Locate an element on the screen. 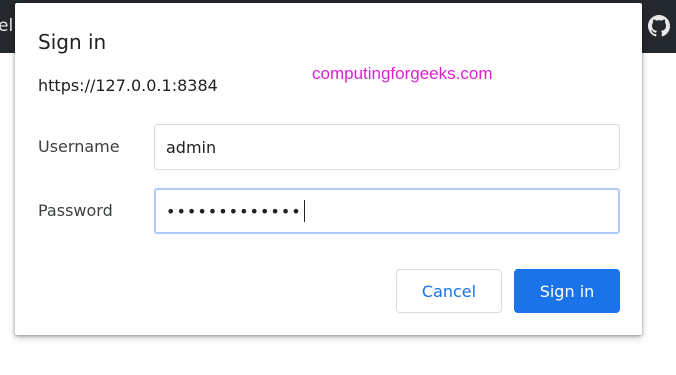 This screenshot has width=676, height=375. watermark-text: computingforgeeks.com is located at coordinates (402, 73).